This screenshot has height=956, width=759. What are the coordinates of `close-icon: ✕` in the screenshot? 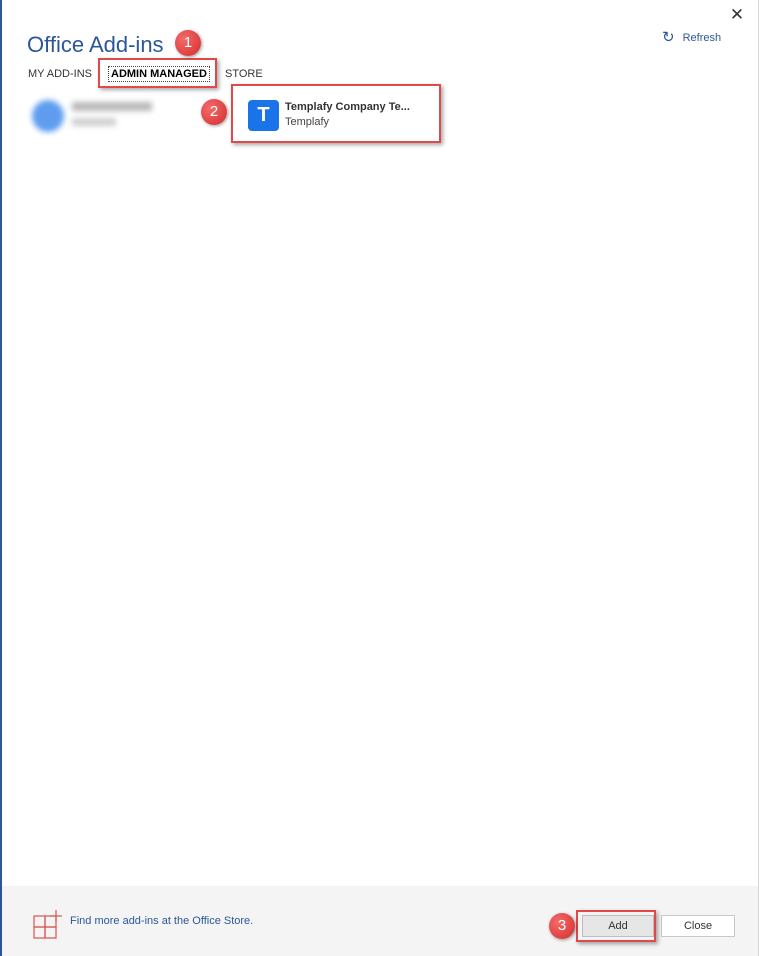 It's located at (737, 15).